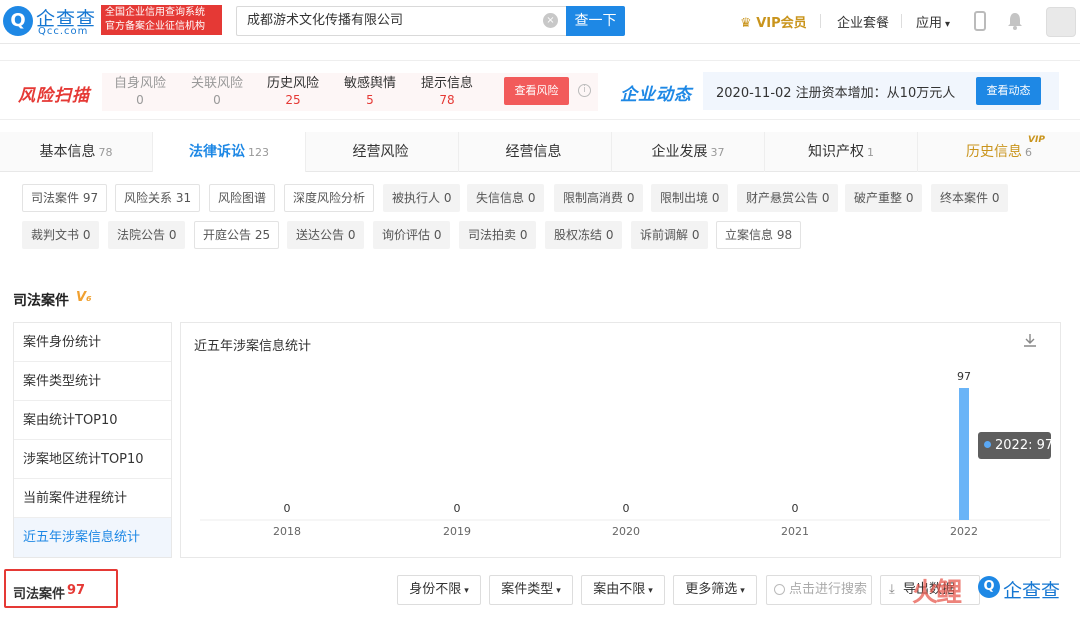  What do you see at coordinates (626, 508) in the screenshot?
I see `data-label-2020: 0` at bounding box center [626, 508].